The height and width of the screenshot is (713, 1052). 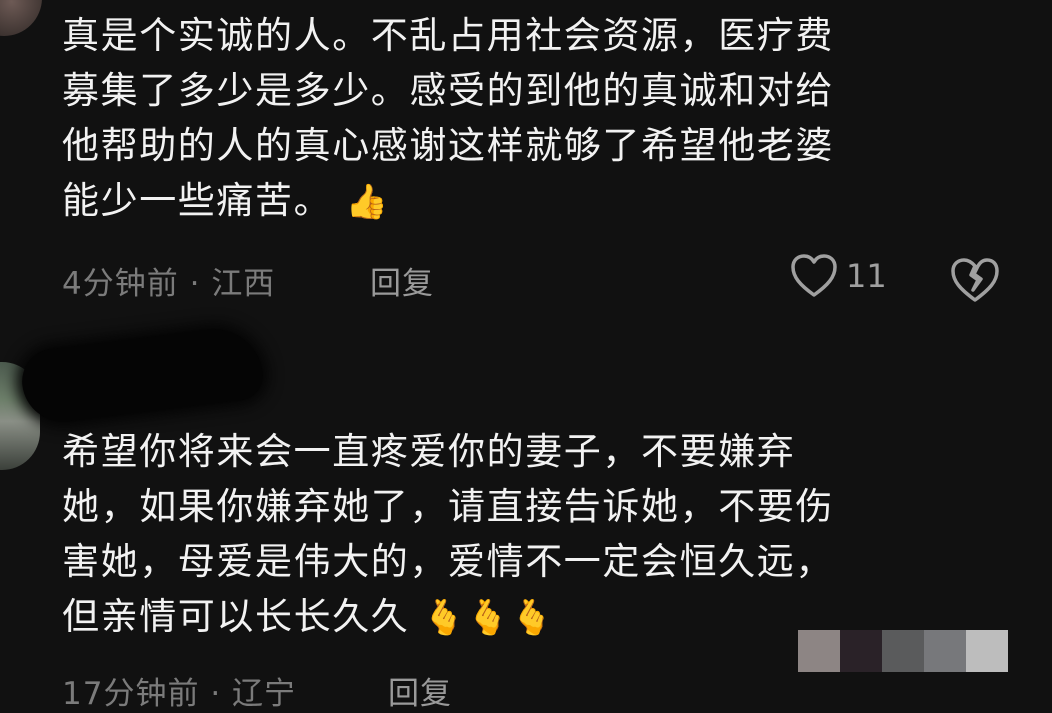 I want to click on comment-line: 害她，母爱是伟大的，爱情不一定会恒久远，, so click(x=448, y=561).